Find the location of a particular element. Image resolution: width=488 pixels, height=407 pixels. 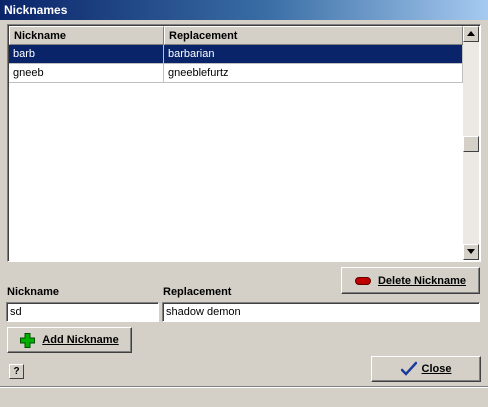

cell-replacement: gneeblefurtz is located at coordinates (313, 73).